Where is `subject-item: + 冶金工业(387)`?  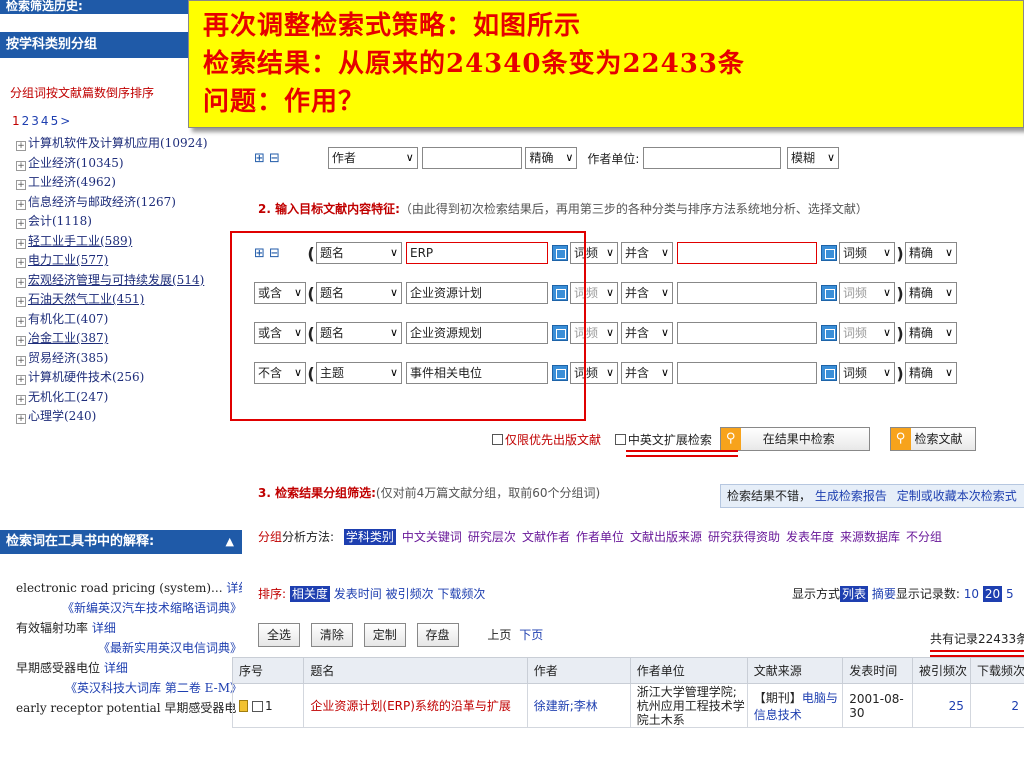
subject-item: + 冶金工业(387) is located at coordinates (129, 339).